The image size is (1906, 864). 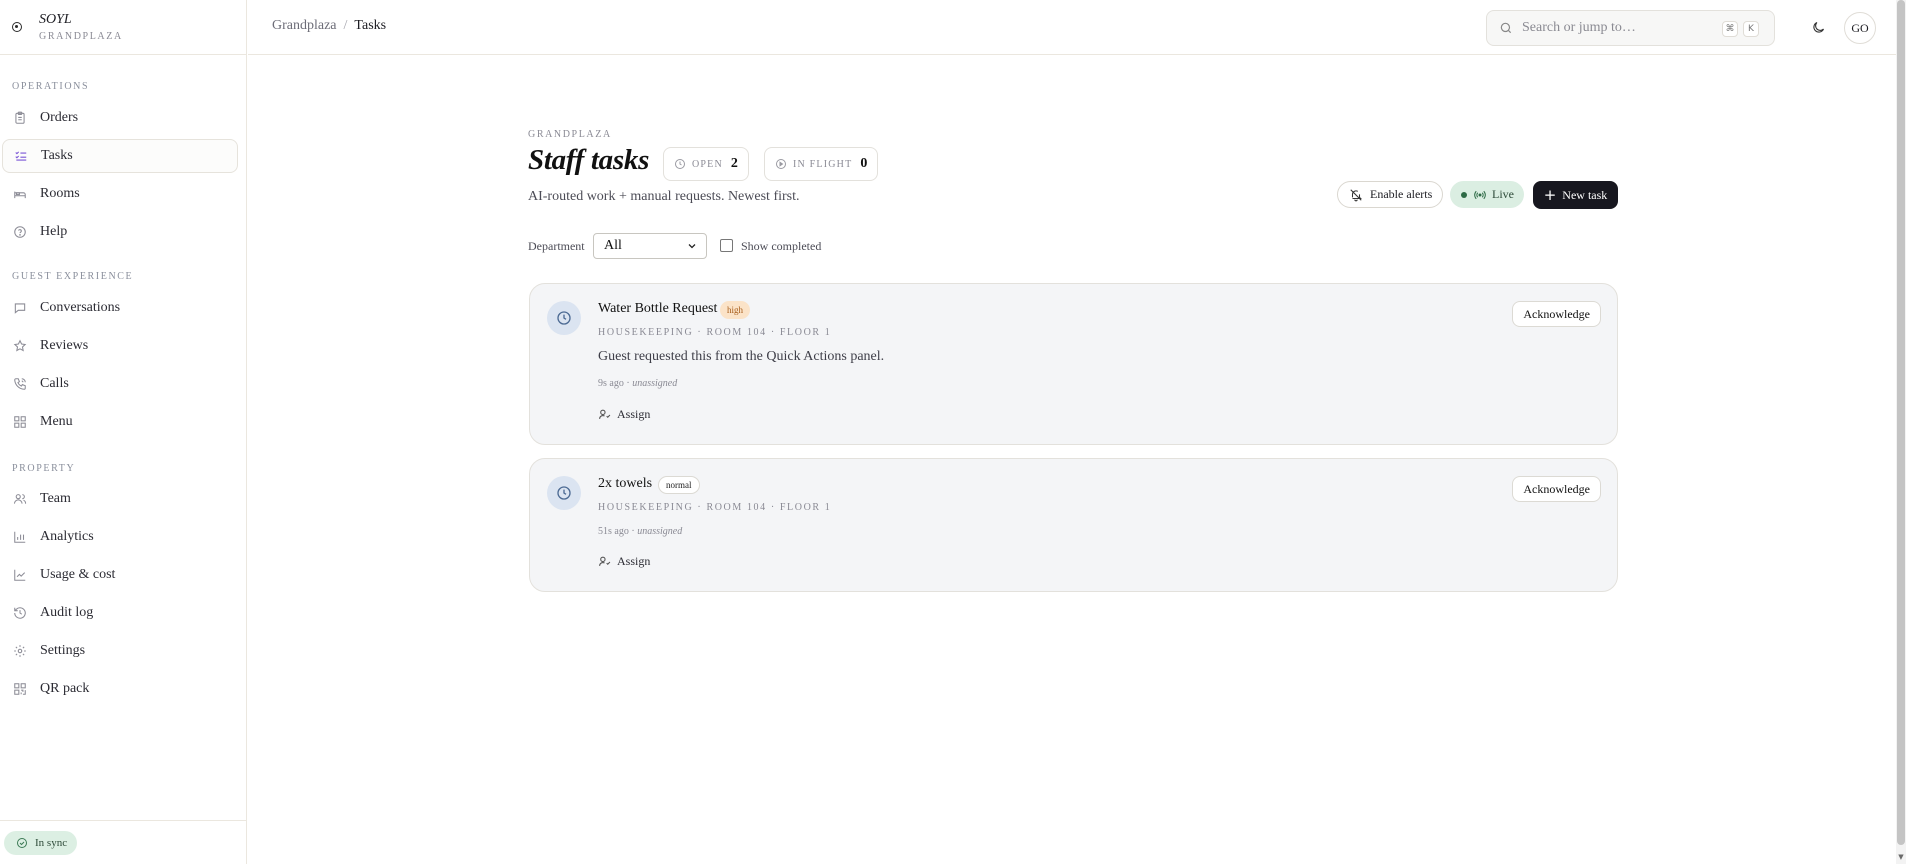 I want to click on sidebar-item-audit-log: Audit log, so click(x=120, y=613).